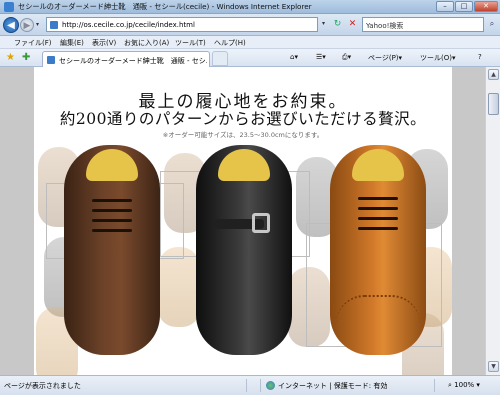 The height and width of the screenshot is (395, 500). I want to click on page-menu-button: ページ(P)▾, so click(385, 58).